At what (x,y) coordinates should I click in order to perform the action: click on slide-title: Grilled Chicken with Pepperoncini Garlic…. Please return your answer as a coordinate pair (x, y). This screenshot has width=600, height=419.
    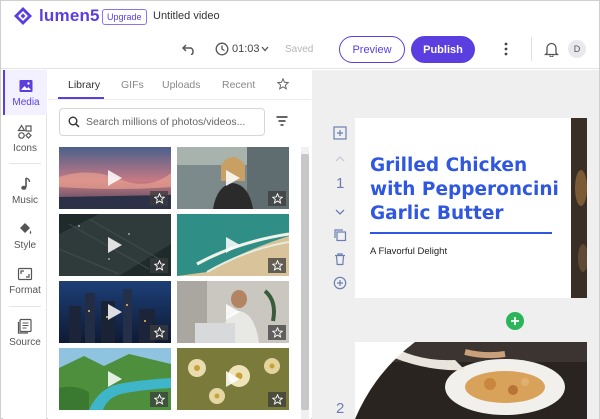
    Looking at the image, I should click on (465, 190).